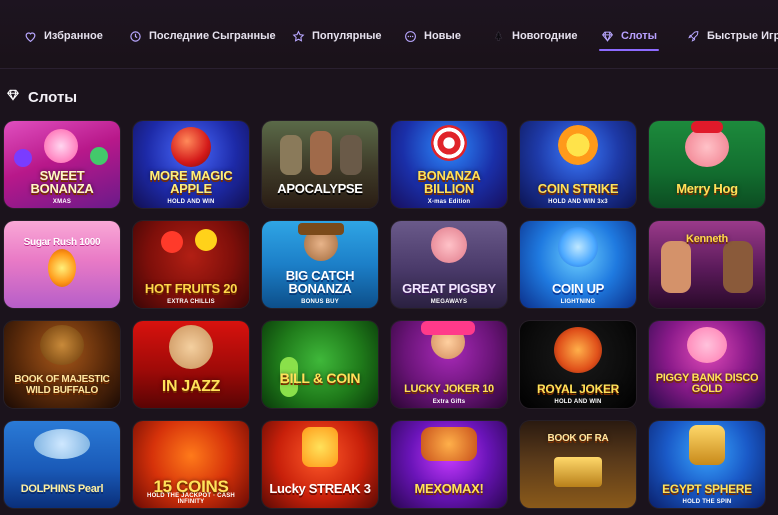 Image resolution: width=778 pixels, height=515 pixels. Describe the element at coordinates (742, 36) in the screenshot. I see `tab-label: Быстрые Игры` at that location.